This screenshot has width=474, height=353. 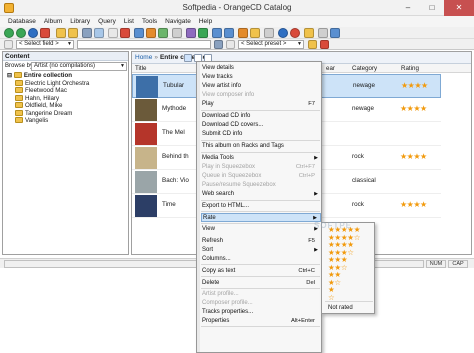 What do you see at coordinates (309, 33) in the screenshot?
I see `library-folder-icon` at bounding box center [309, 33].